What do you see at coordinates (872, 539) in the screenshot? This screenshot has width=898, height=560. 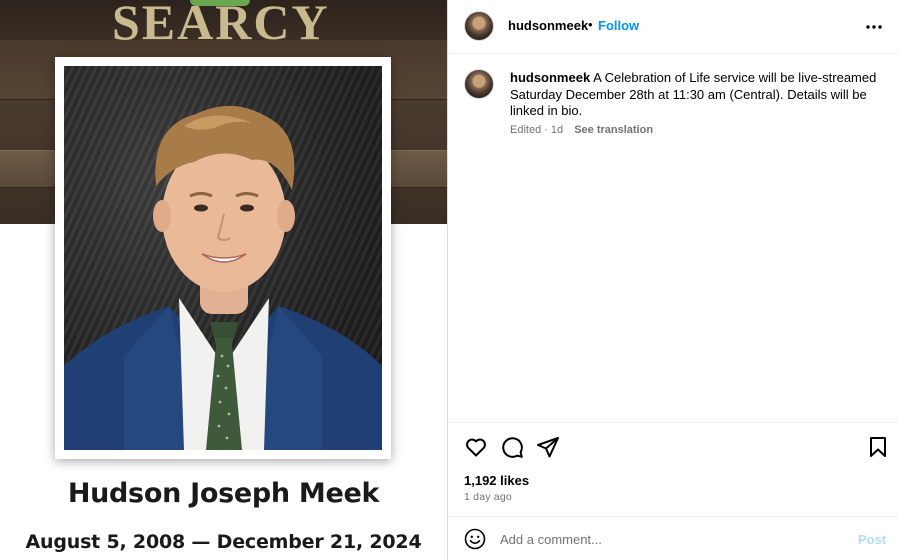 I see `post-comment-button: Post` at bounding box center [872, 539].